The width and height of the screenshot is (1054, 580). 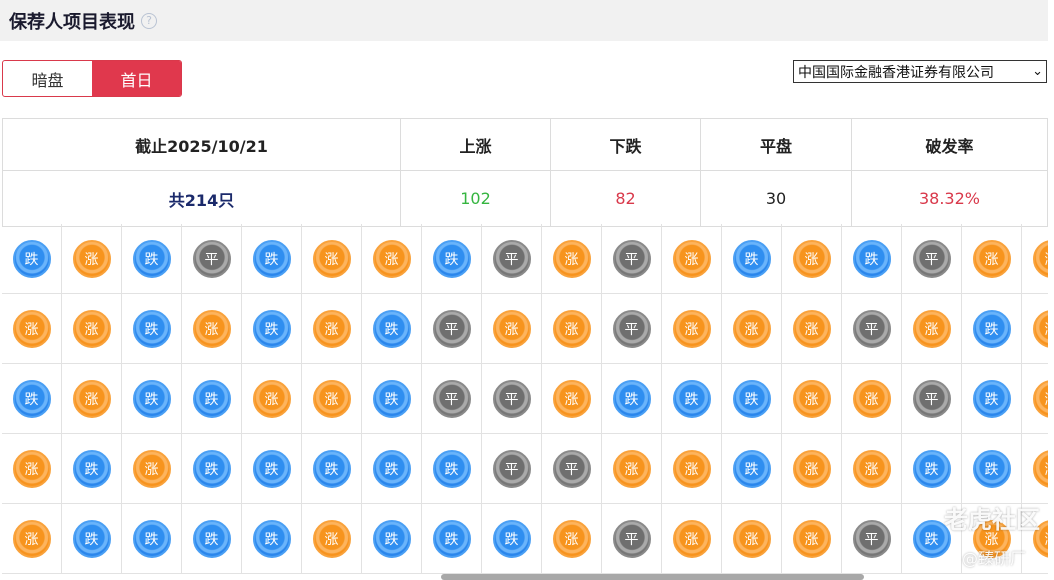 I want to click on tab-first-day: 首日, so click(x=136, y=78).